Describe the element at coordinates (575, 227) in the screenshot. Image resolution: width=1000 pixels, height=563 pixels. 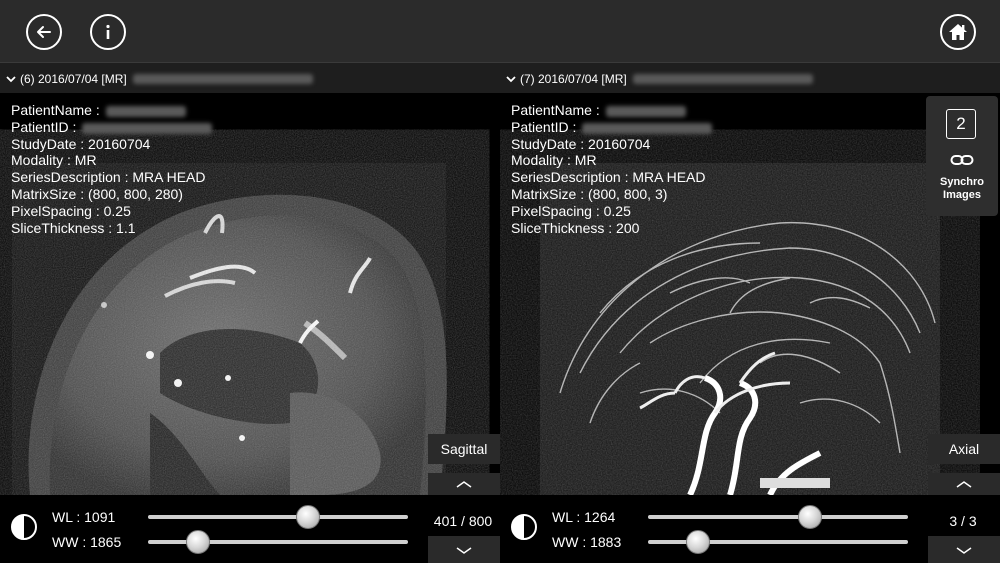
I see `slice-thickness: SliceThickness : 200` at that location.